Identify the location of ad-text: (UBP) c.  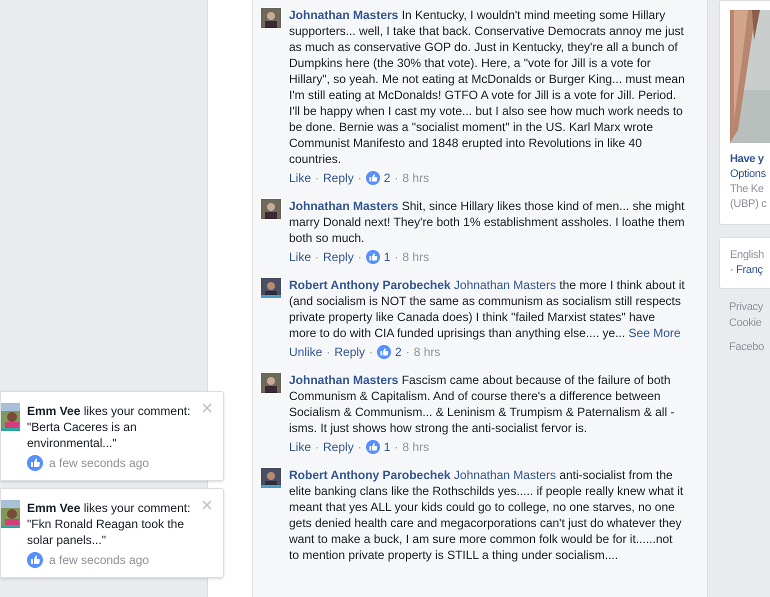
(749, 204).